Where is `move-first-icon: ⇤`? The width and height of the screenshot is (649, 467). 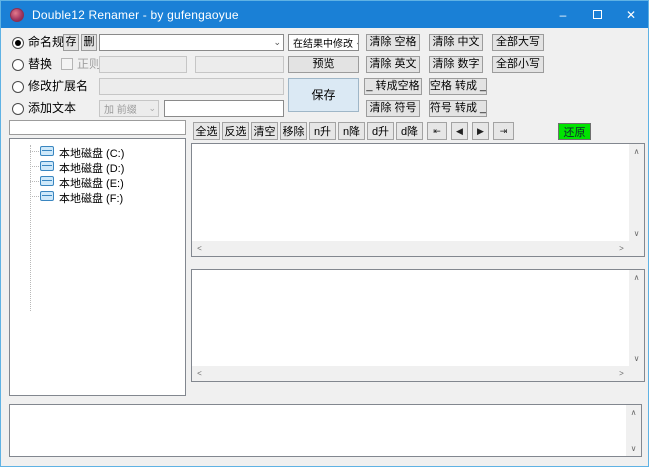 move-first-icon: ⇤ is located at coordinates (437, 130).